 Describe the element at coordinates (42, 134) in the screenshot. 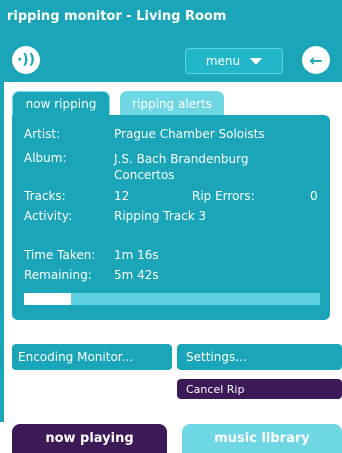

I see `artist-label: Artist:` at that location.